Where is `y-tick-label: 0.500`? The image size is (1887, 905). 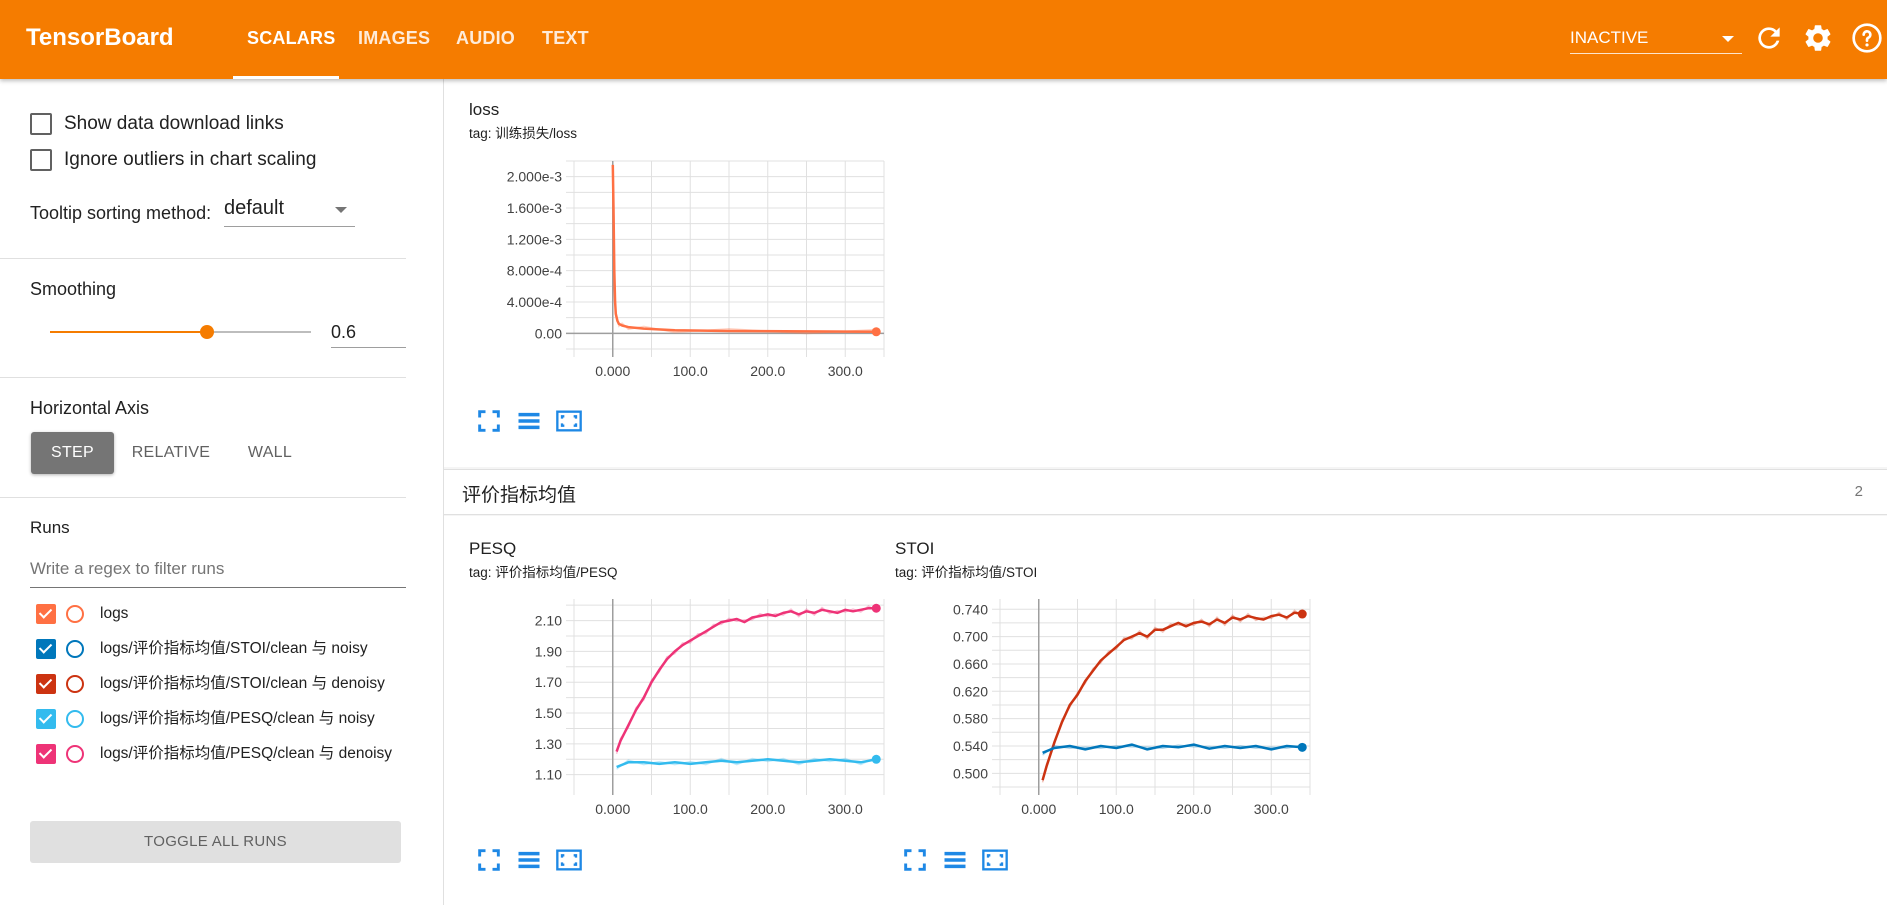 y-tick-label: 0.500 is located at coordinates (970, 773).